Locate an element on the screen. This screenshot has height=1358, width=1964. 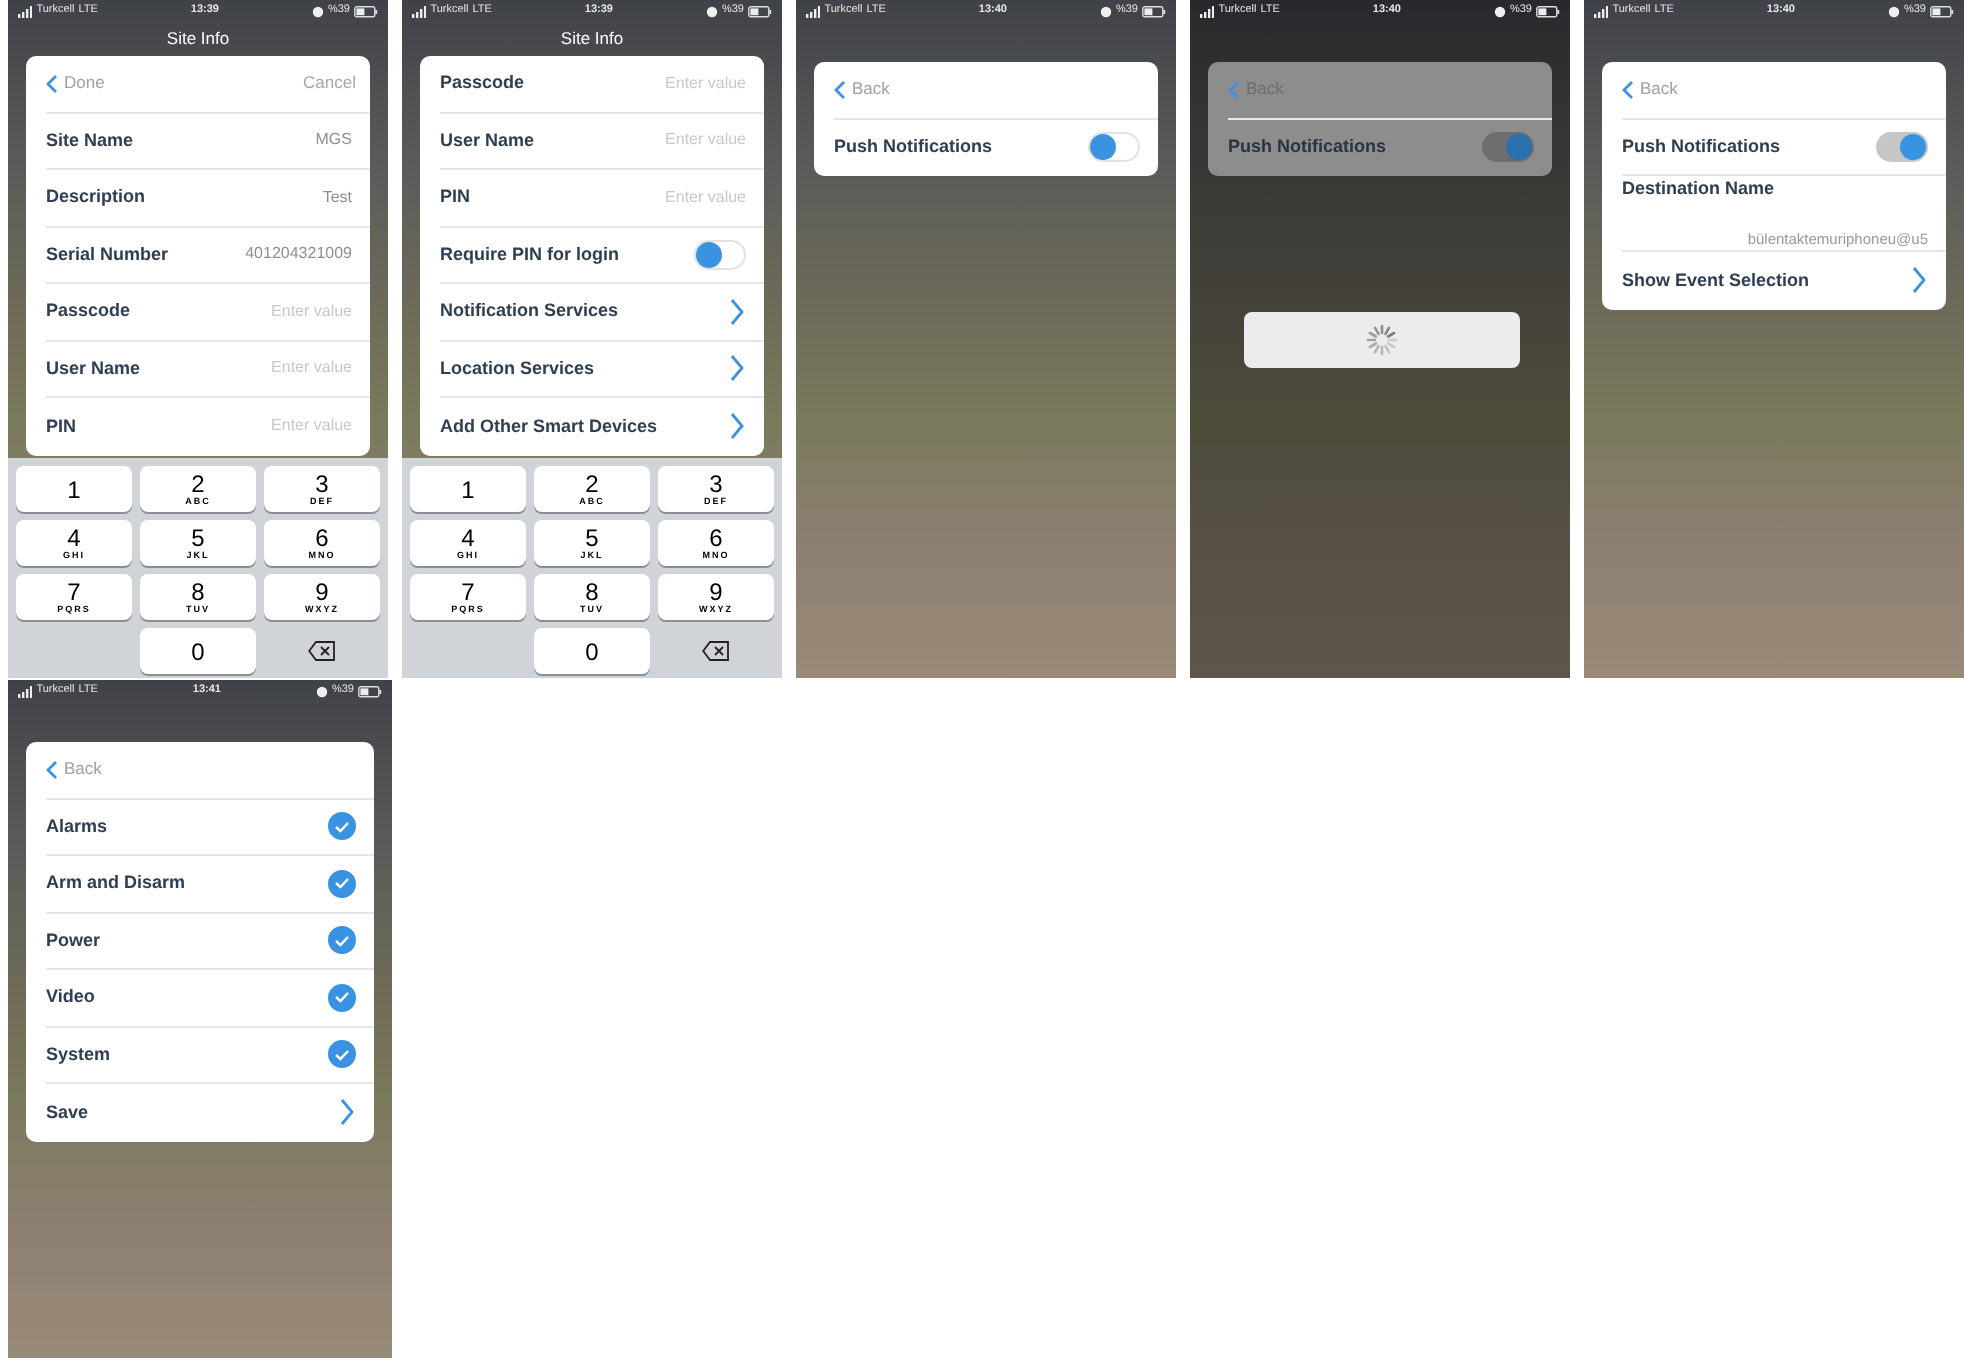
spinner-icon is located at coordinates (1382, 340).